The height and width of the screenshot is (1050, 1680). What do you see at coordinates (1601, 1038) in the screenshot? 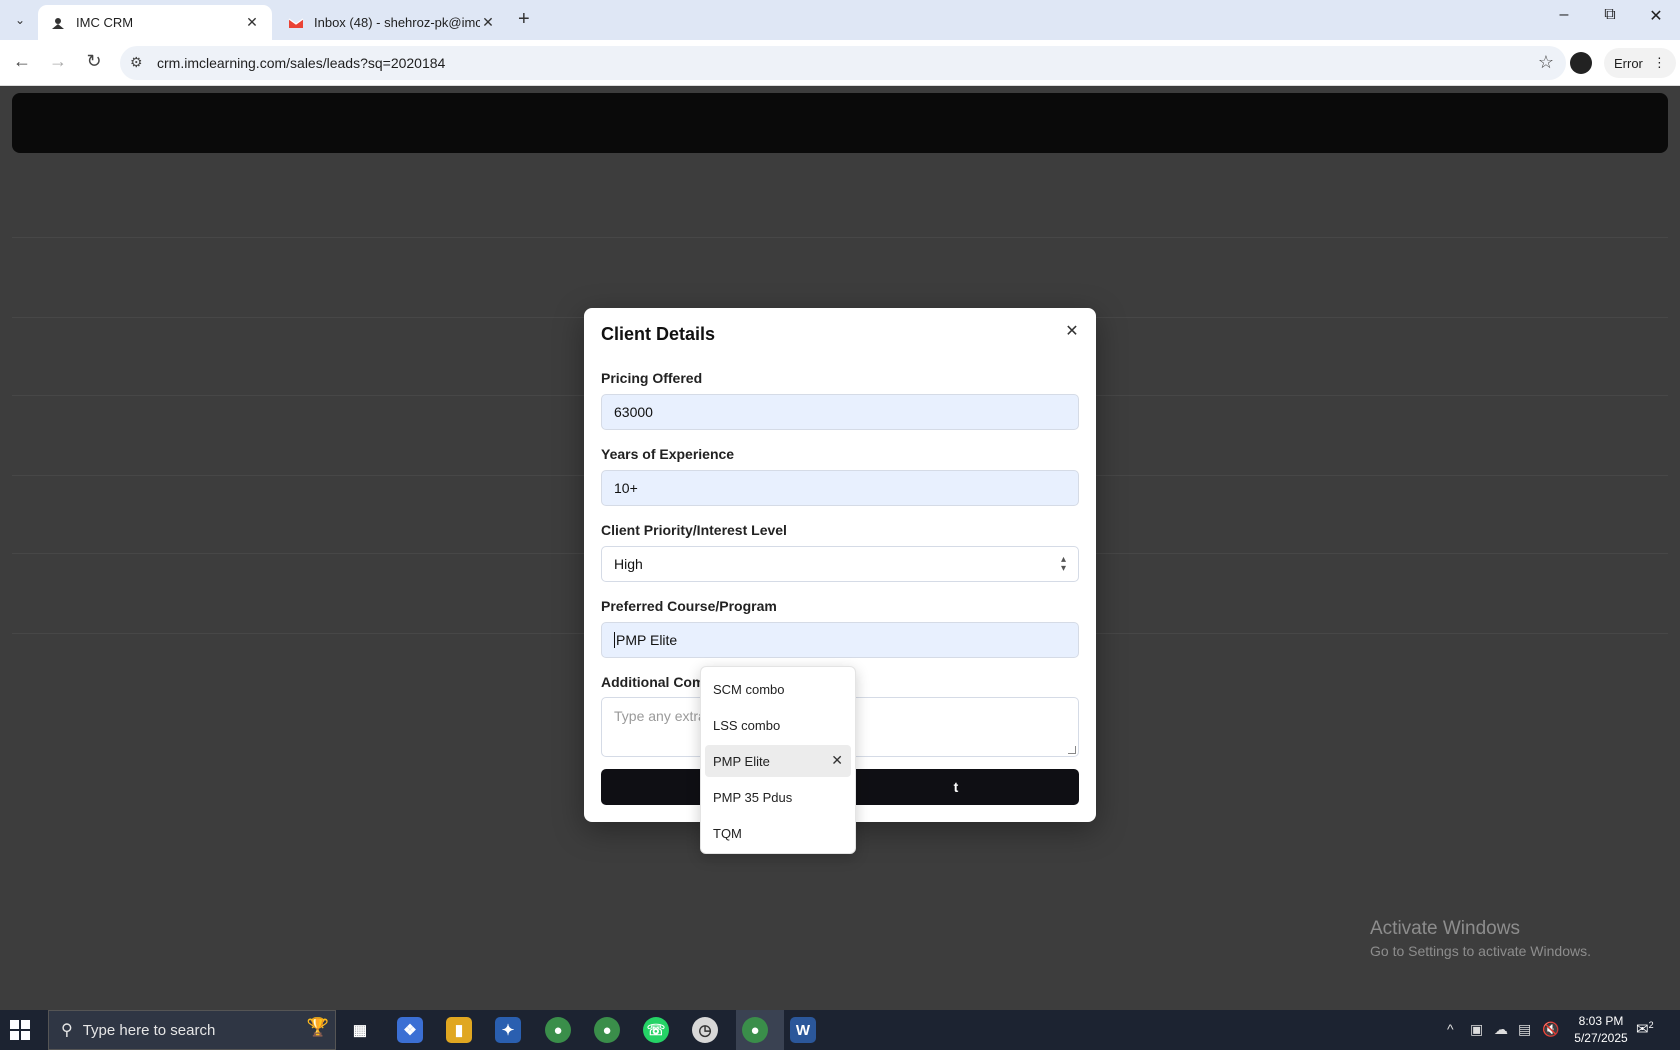
I see `clock-date: 5/27/2025` at bounding box center [1601, 1038].